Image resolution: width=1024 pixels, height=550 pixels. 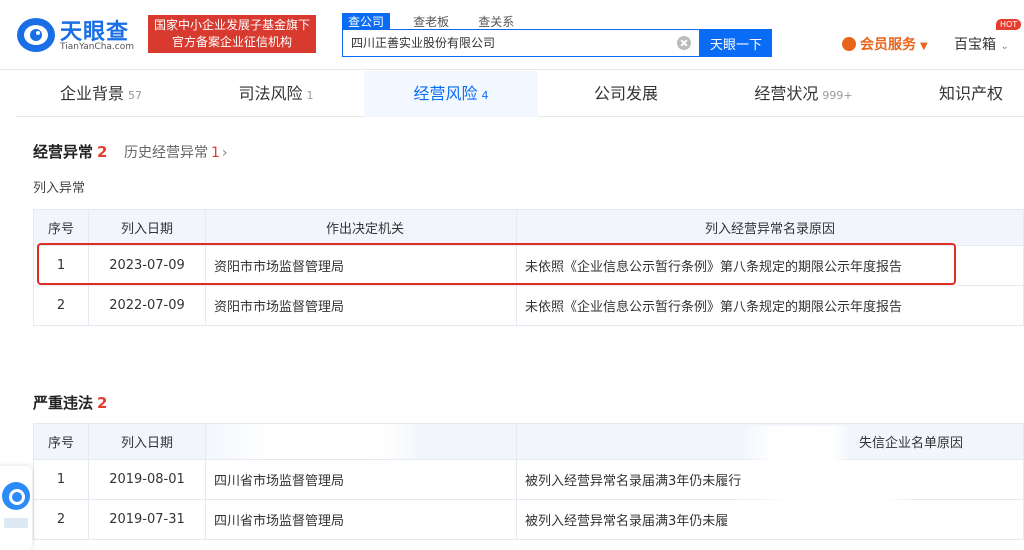 I want to click on tab-judicial-risk: 司法风险 1, so click(x=276, y=94).